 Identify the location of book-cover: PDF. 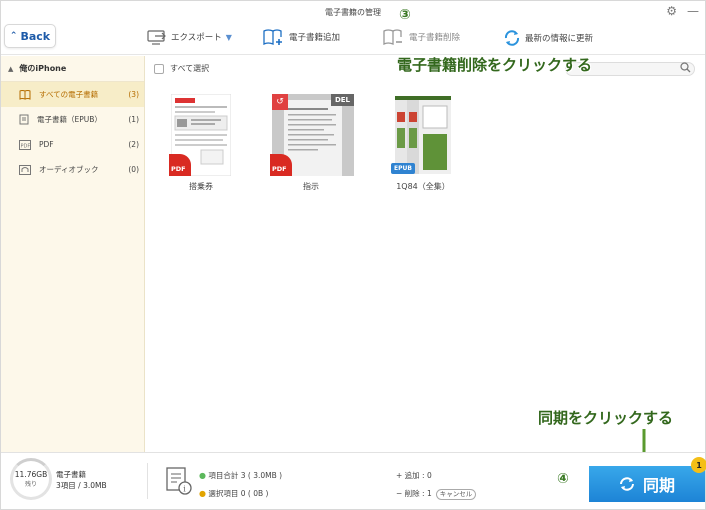
(200, 135).